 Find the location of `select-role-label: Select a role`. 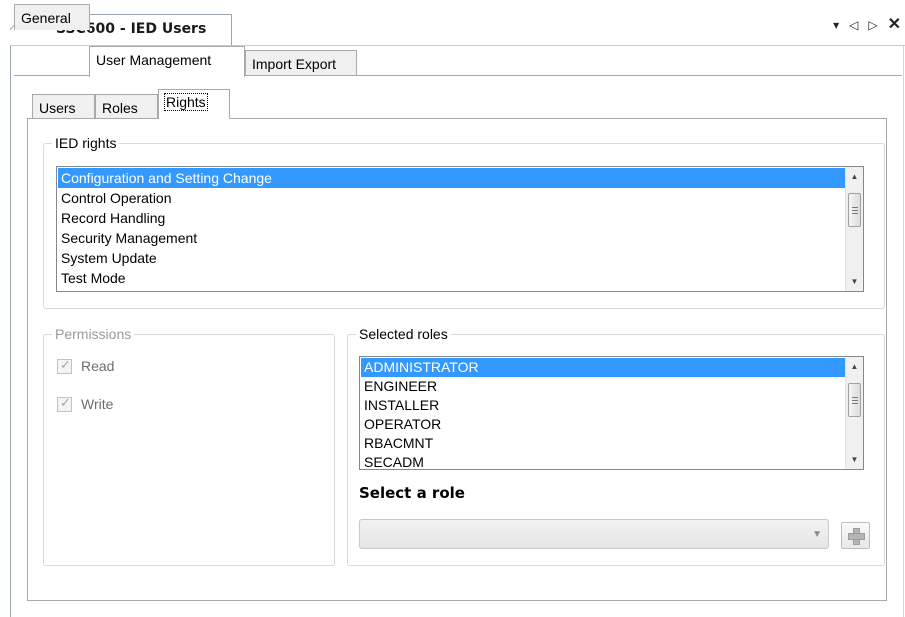

select-role-label: Select a role is located at coordinates (412, 493).